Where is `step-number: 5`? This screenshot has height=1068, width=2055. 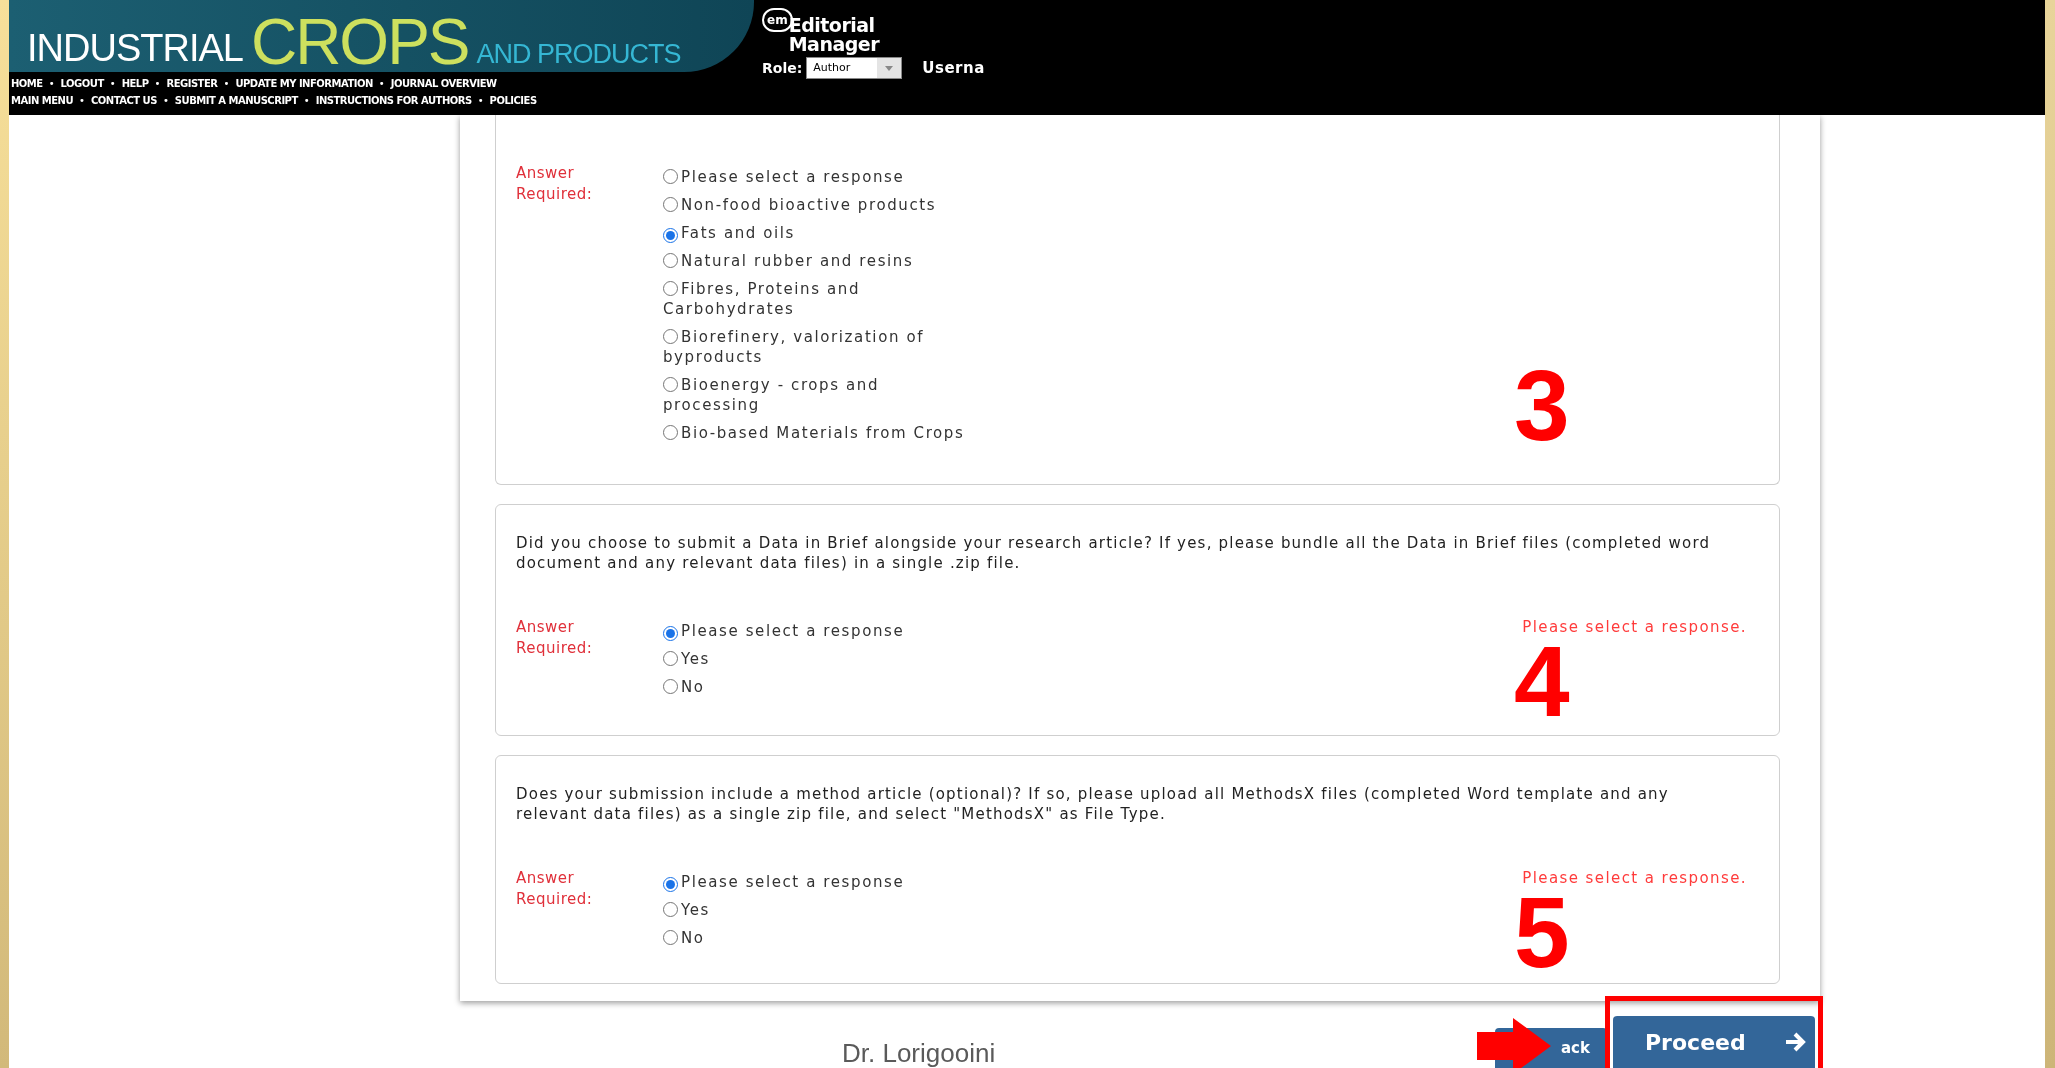 step-number: 5 is located at coordinates (1542, 932).